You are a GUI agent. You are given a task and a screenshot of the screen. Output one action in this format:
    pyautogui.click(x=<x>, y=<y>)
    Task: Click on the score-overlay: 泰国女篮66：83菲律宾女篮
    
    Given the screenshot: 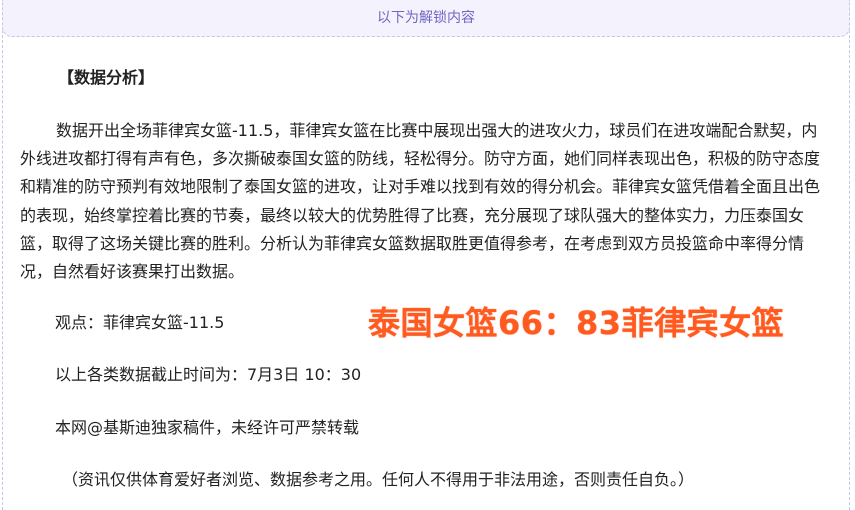 What is the action you would take?
    pyautogui.click(x=576, y=323)
    